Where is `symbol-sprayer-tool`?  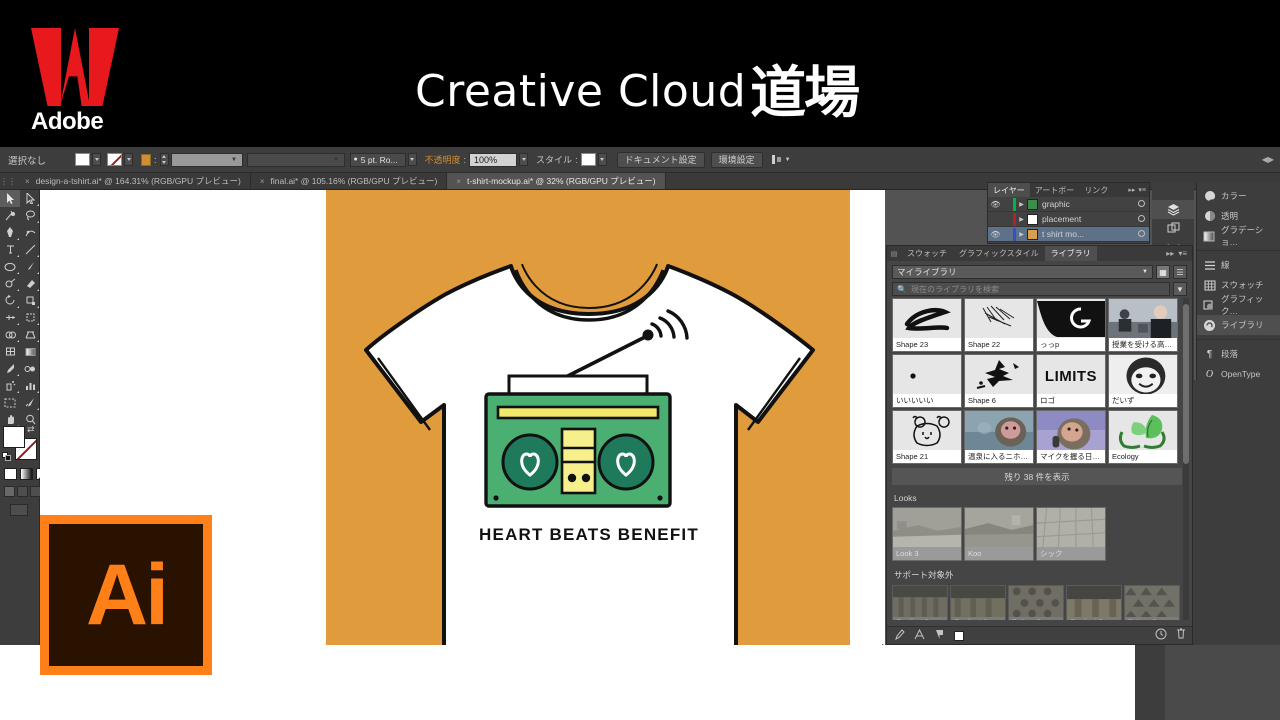 symbol-sprayer-tool is located at coordinates (10, 385).